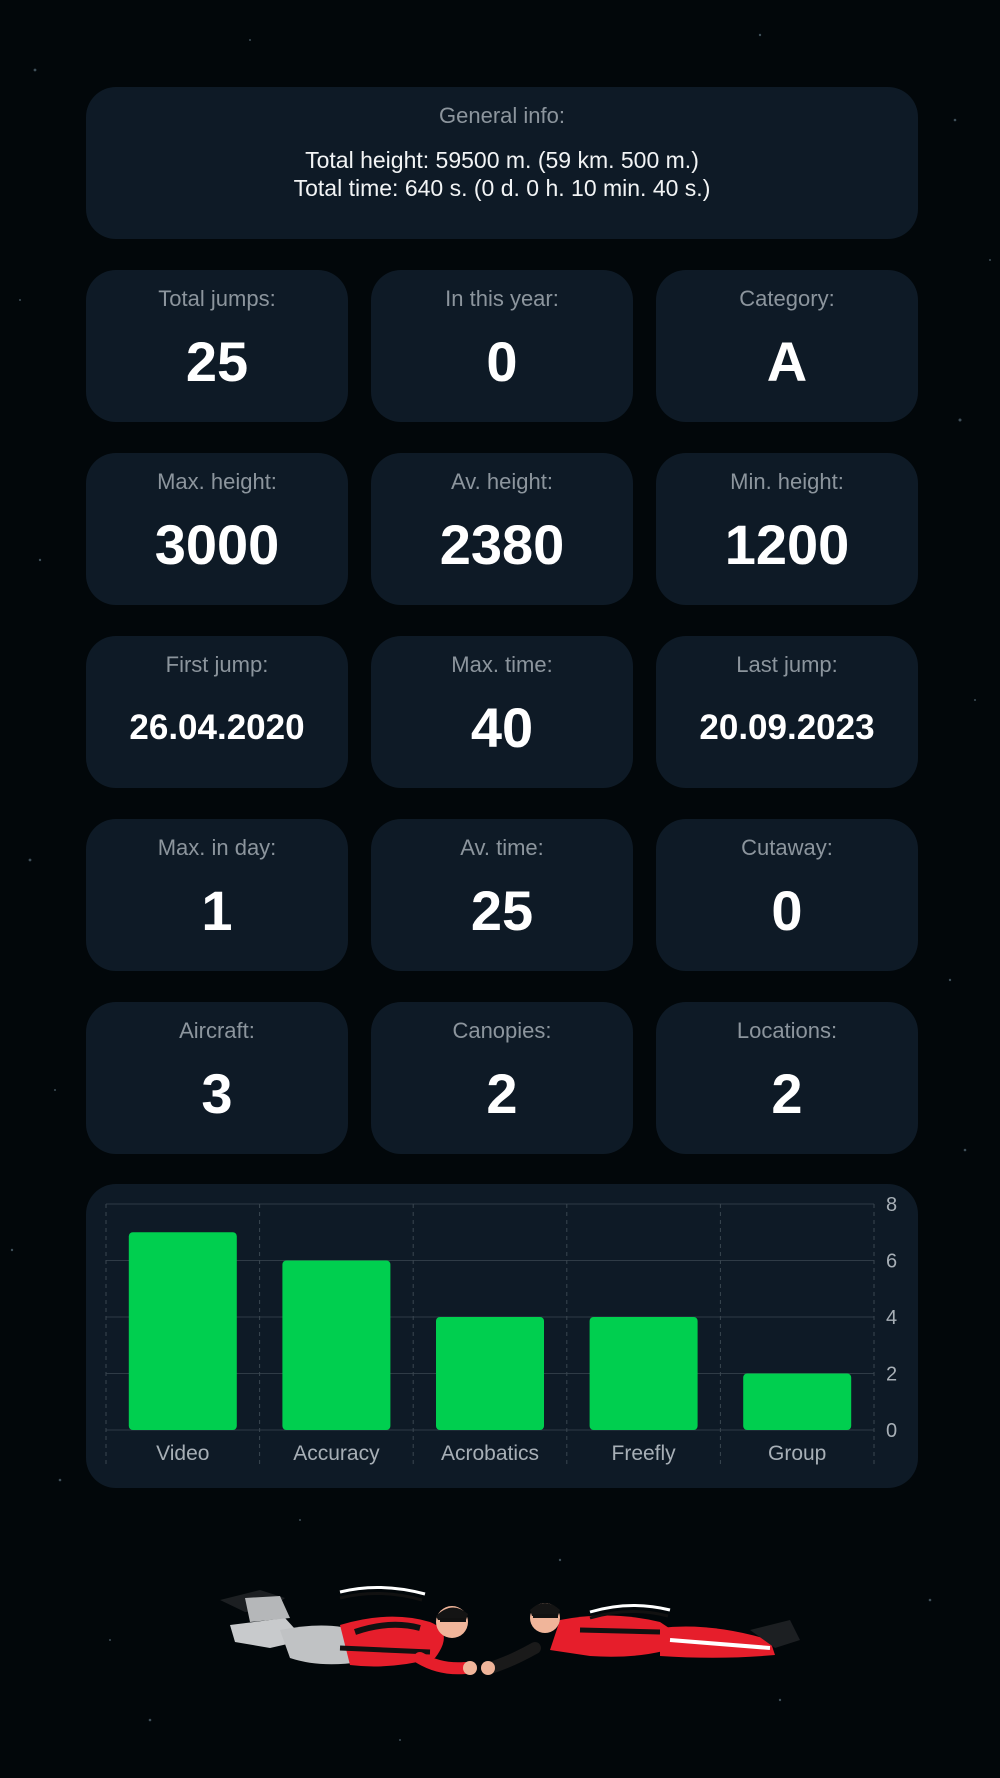 Image resolution: width=1000 pixels, height=1778 pixels. I want to click on stat-value: 2380, so click(502, 544).